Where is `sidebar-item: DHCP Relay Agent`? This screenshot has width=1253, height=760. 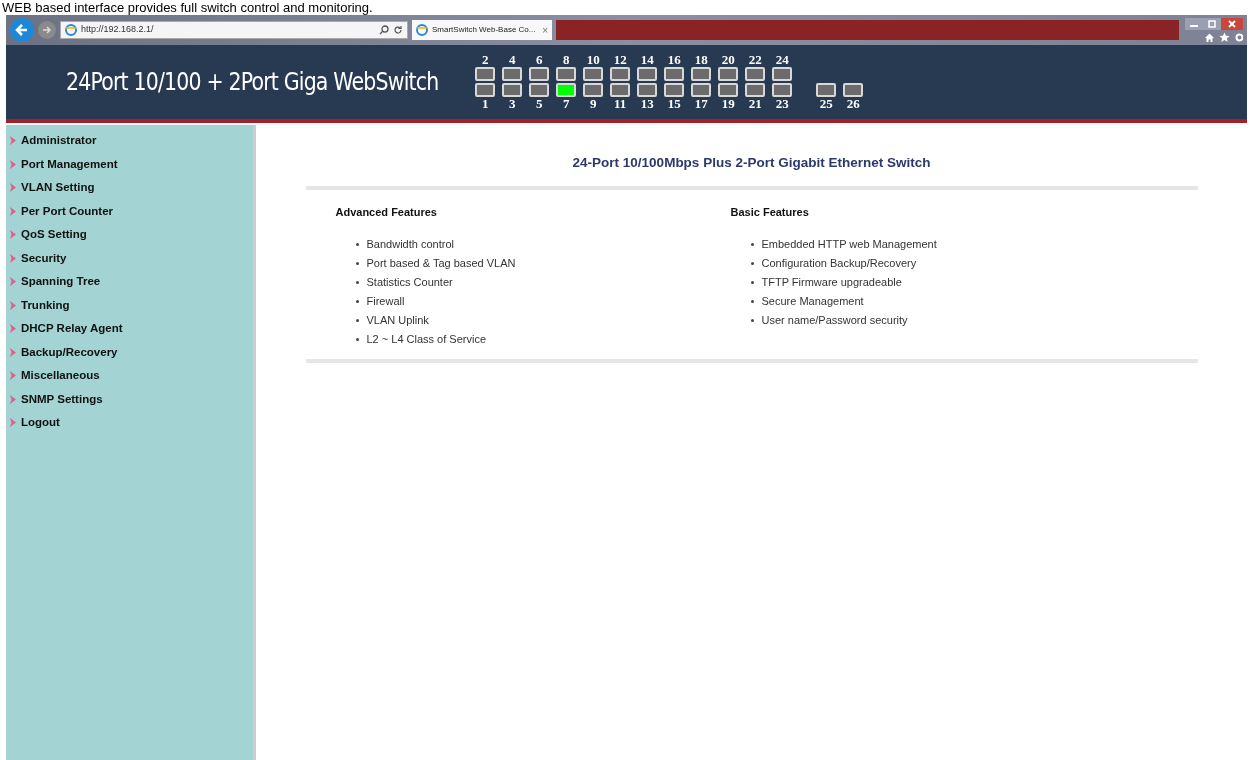 sidebar-item: DHCP Relay Agent is located at coordinates (129, 329).